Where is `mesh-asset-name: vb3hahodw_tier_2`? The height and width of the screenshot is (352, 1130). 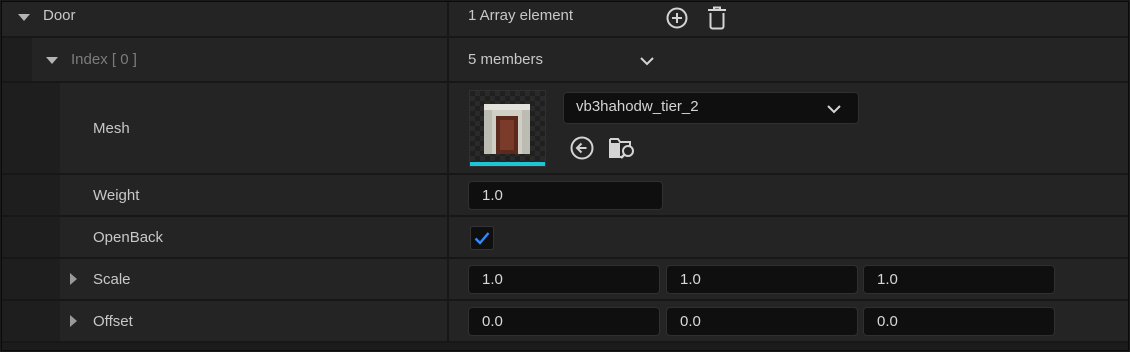
mesh-asset-name: vb3hahodw_tier_2 is located at coordinates (637, 106).